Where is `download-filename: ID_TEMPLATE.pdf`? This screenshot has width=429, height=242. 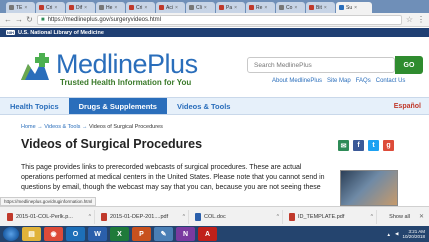
download-filename: ID_TEMPLATE.pdf is located at coordinates (321, 216).